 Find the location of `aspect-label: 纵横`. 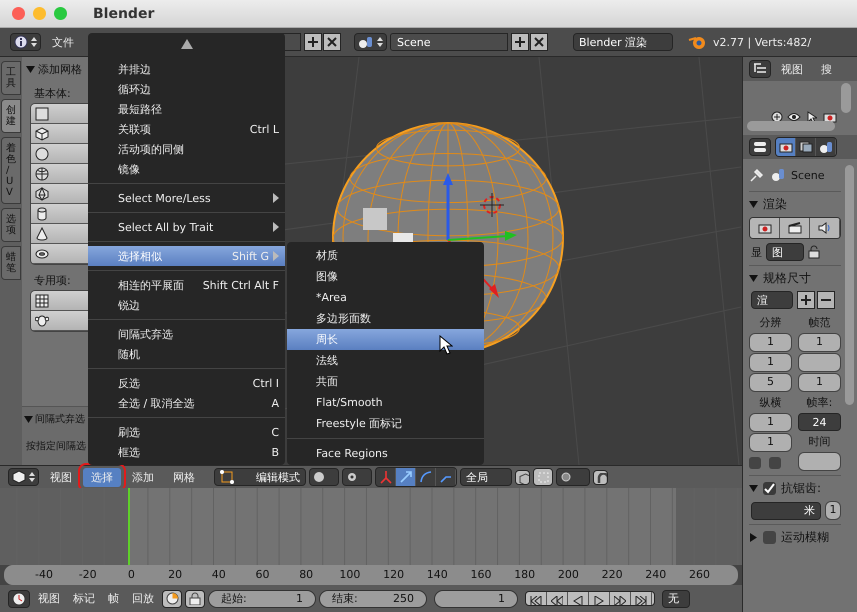

aspect-label: 纵横 is located at coordinates (770, 403).